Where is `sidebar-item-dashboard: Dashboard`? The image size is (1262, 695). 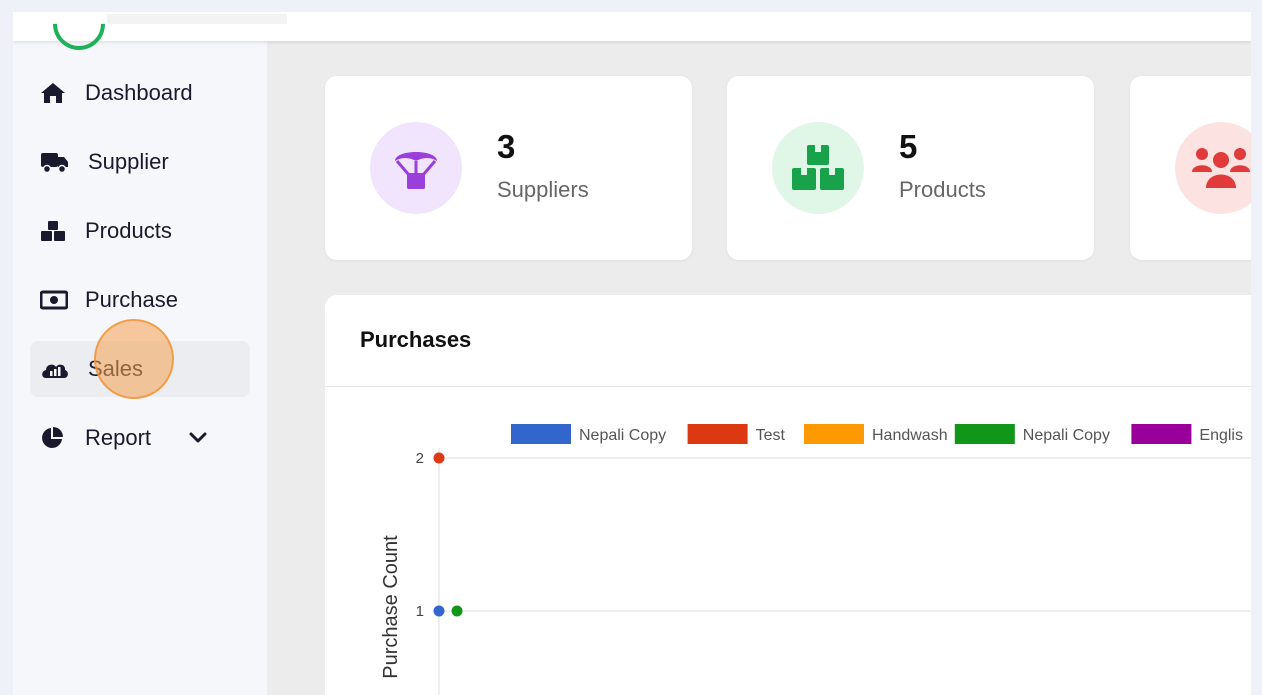 sidebar-item-dashboard: Dashboard is located at coordinates (140, 93).